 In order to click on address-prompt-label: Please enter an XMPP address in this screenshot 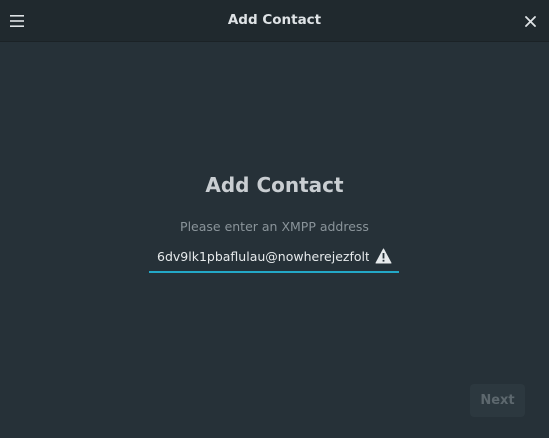, I will do `click(274, 226)`.